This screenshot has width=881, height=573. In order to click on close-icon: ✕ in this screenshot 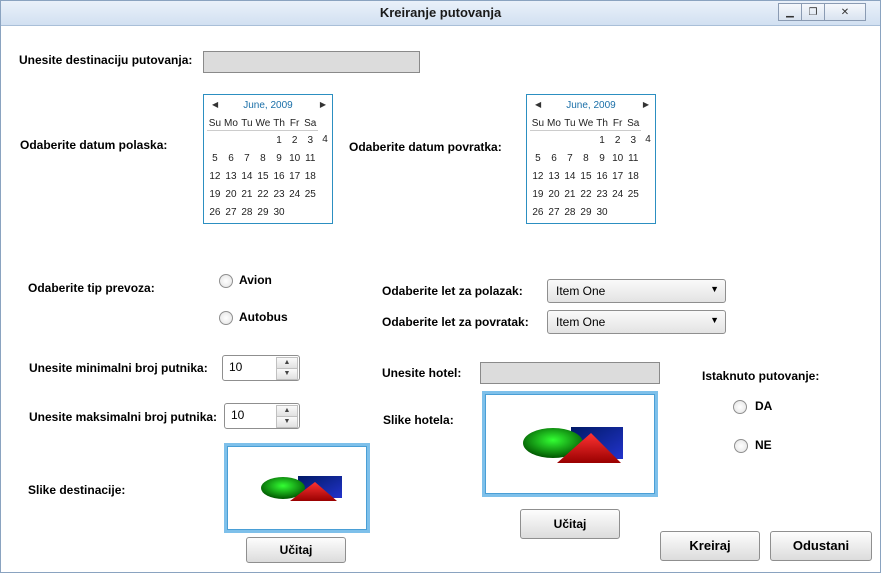, I will do `click(845, 12)`.